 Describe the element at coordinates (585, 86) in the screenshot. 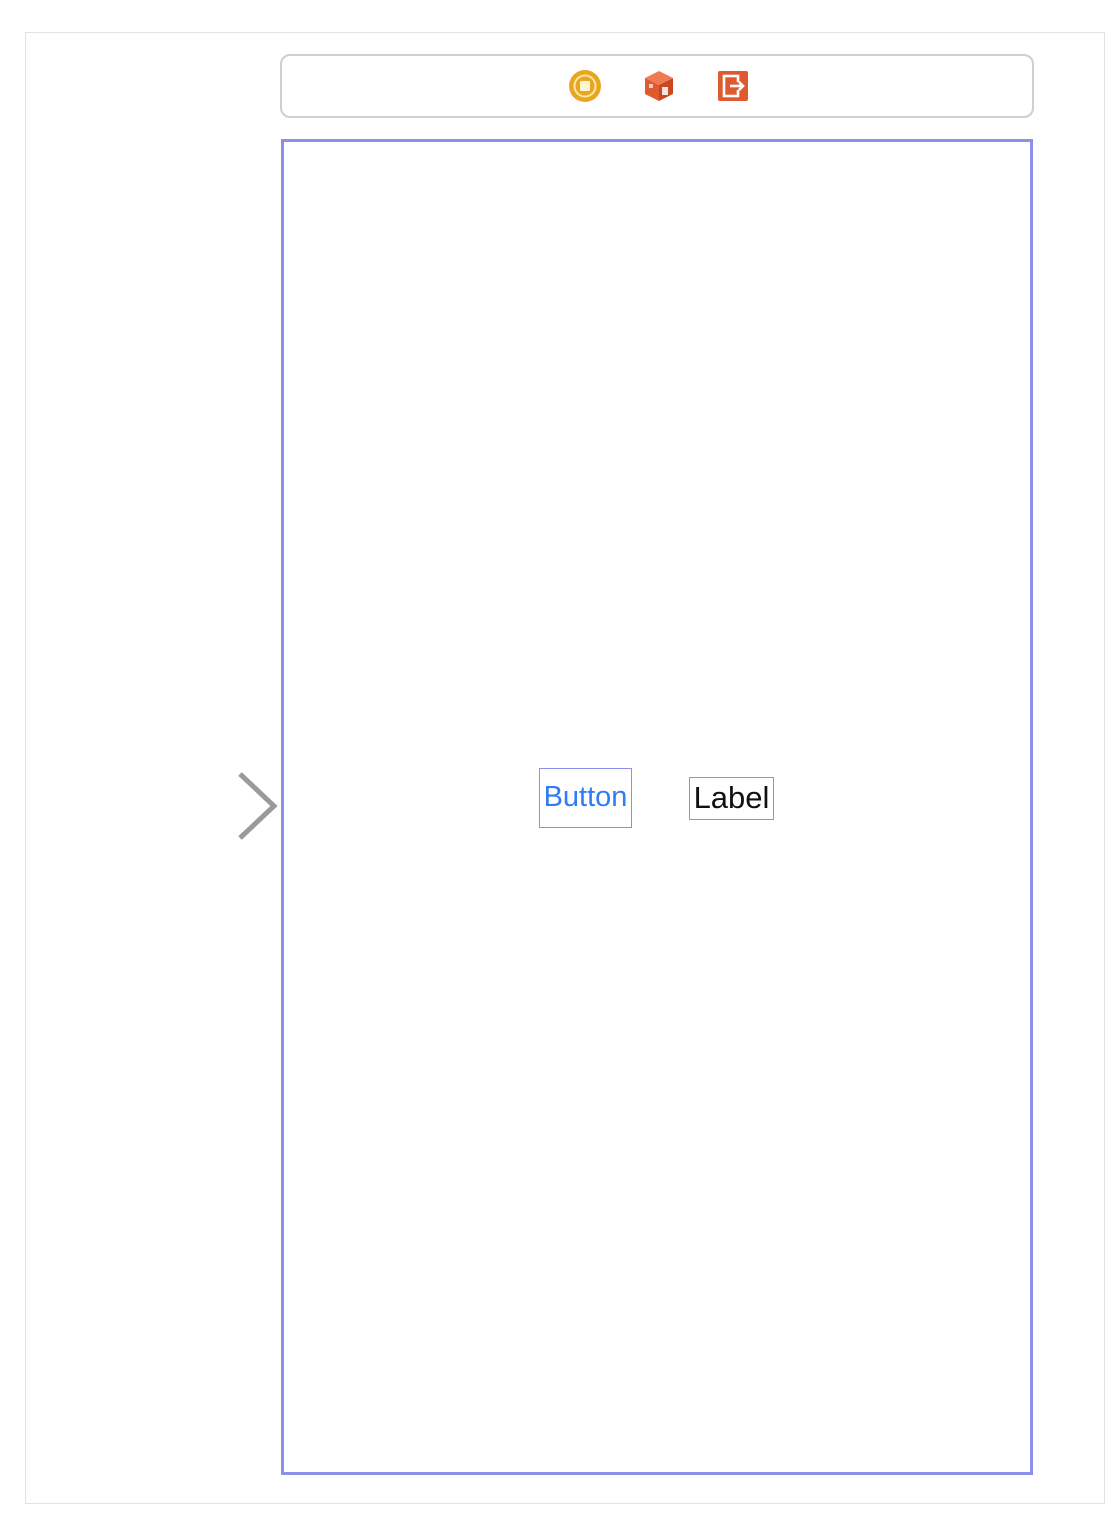

I see `view-controller-icon` at that location.